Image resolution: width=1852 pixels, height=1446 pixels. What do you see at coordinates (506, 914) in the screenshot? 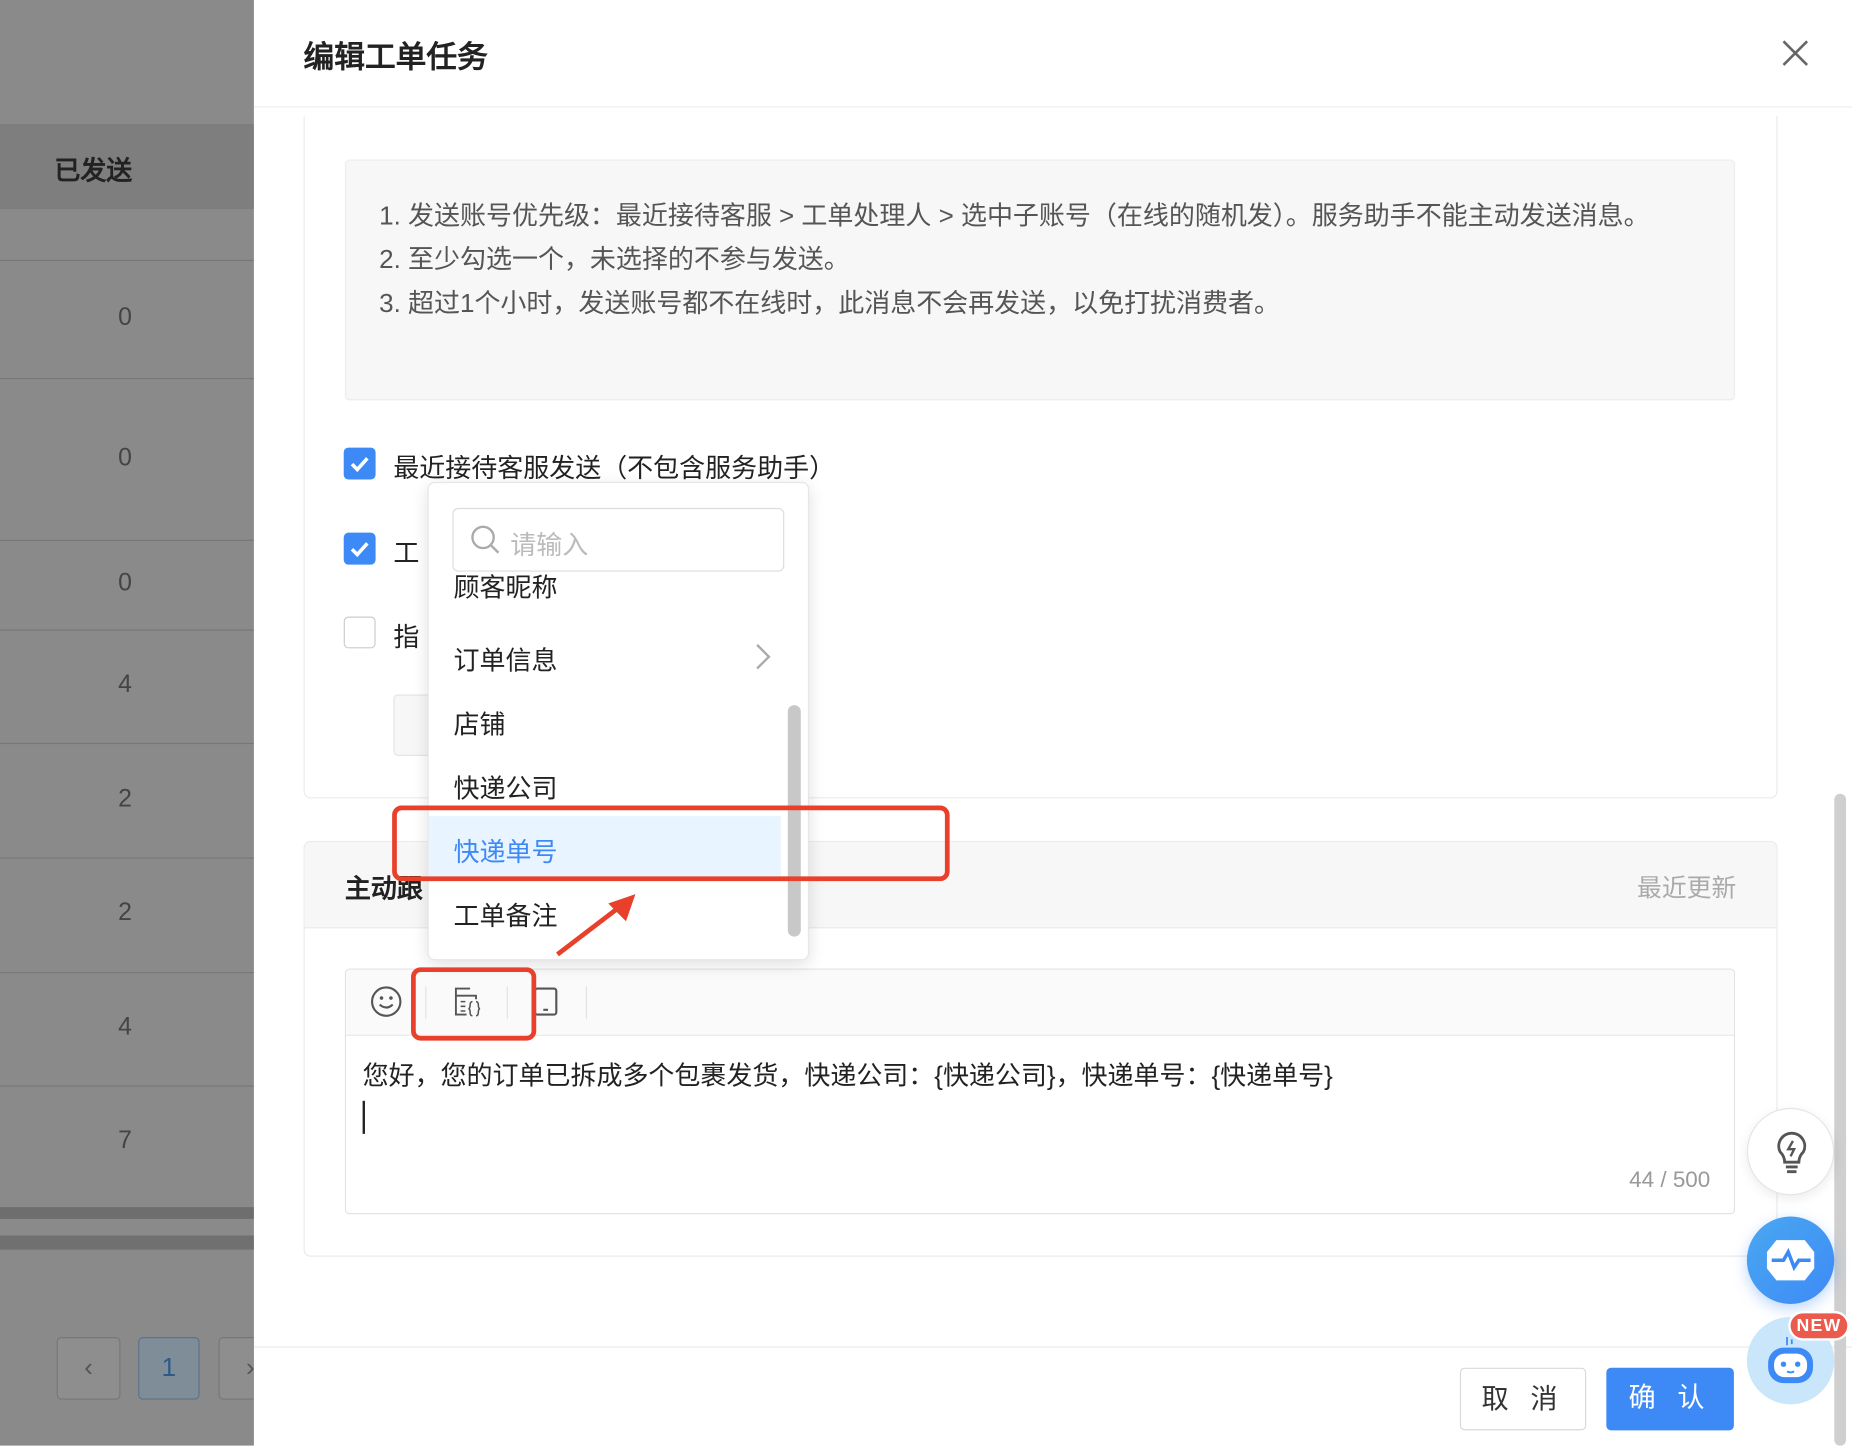
I see `dropdown-item: 工单备注` at bounding box center [506, 914].